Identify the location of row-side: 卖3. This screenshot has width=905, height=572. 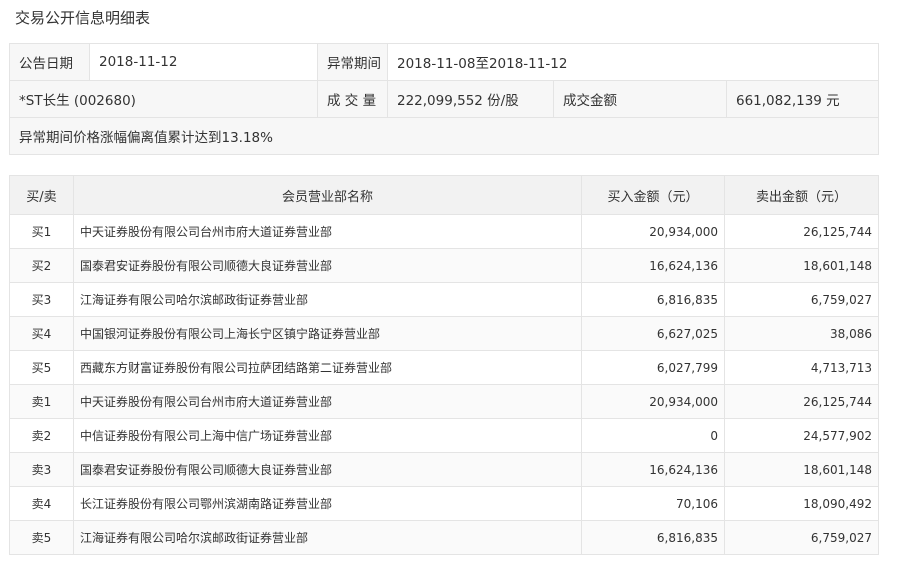
(41, 469).